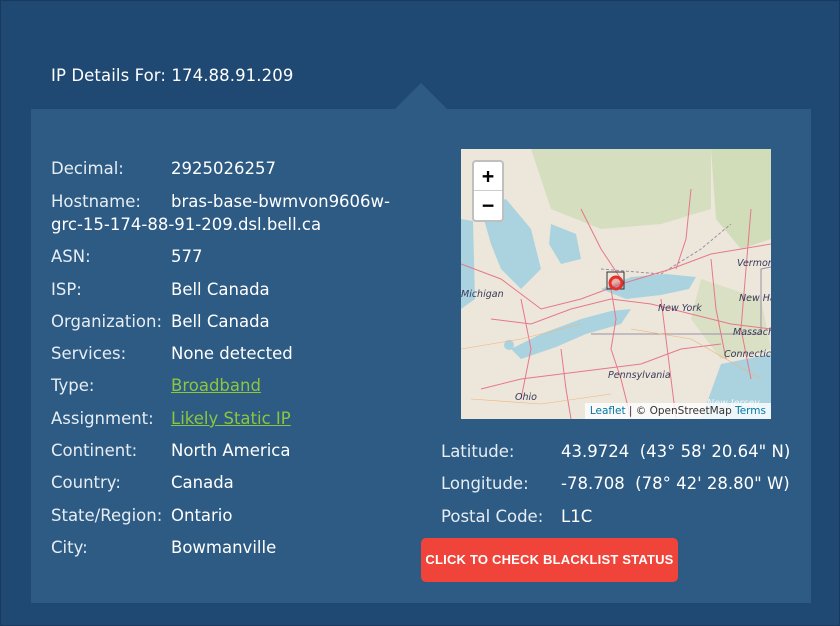 The height and width of the screenshot is (626, 840). Describe the element at coordinates (755, 298) in the screenshot. I see `map-label-new-hampshire: New Ha` at that location.